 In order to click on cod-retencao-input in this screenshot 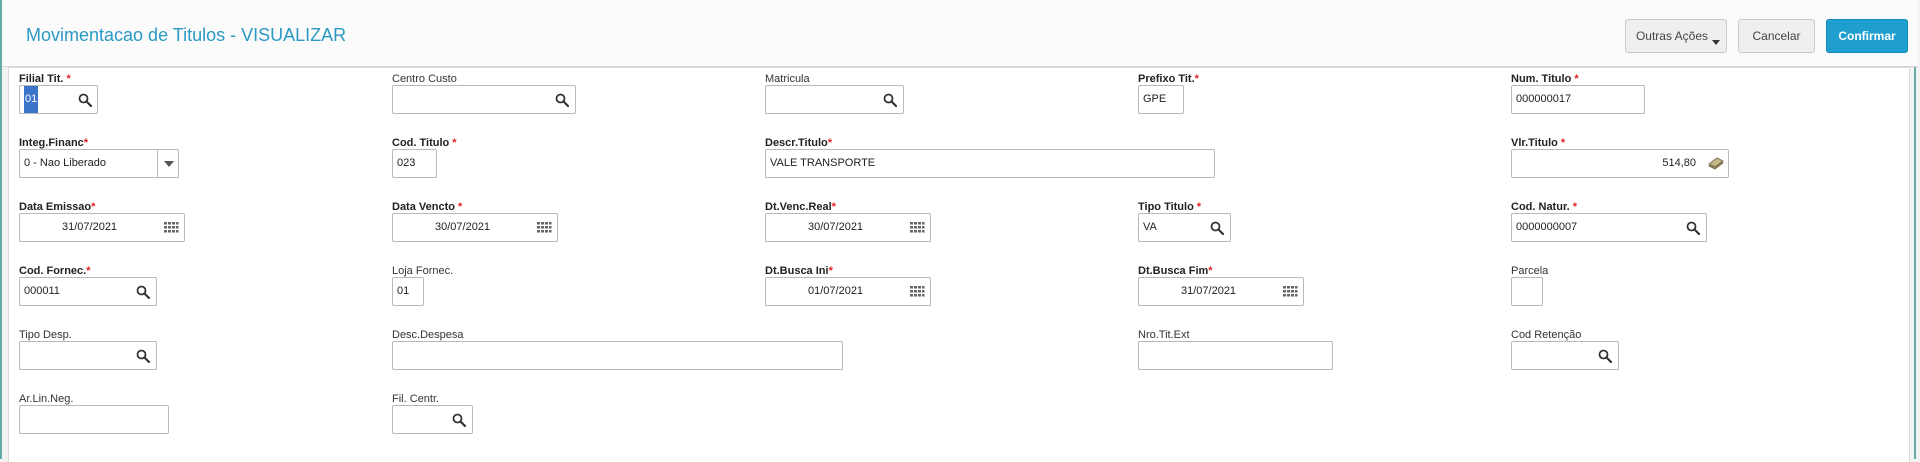, I will do `click(1565, 355)`.